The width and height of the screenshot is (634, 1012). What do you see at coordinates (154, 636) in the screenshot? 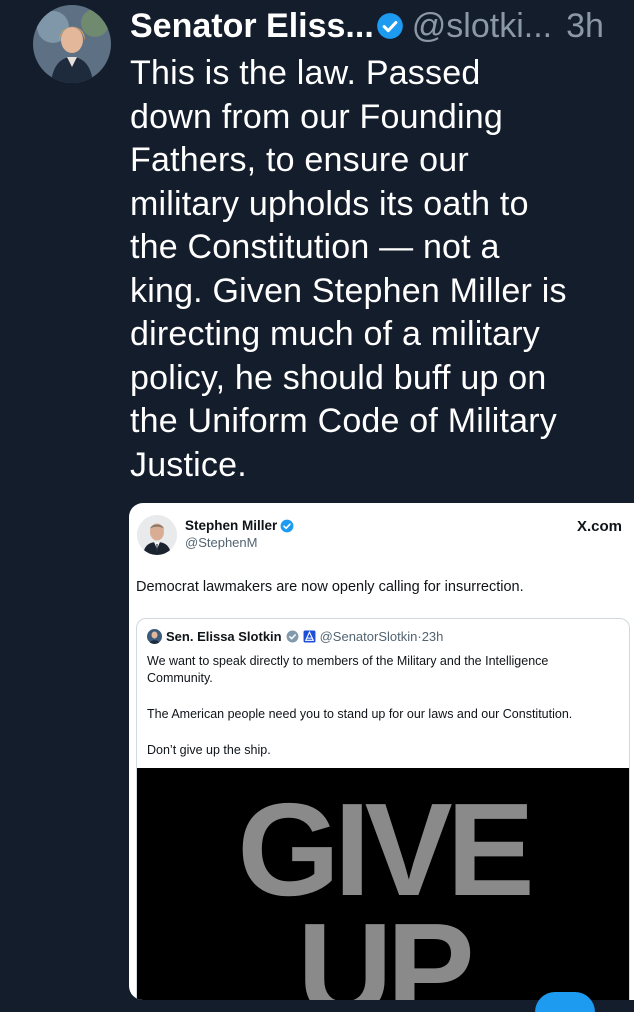
I see `inner-author-avatar` at bounding box center [154, 636].